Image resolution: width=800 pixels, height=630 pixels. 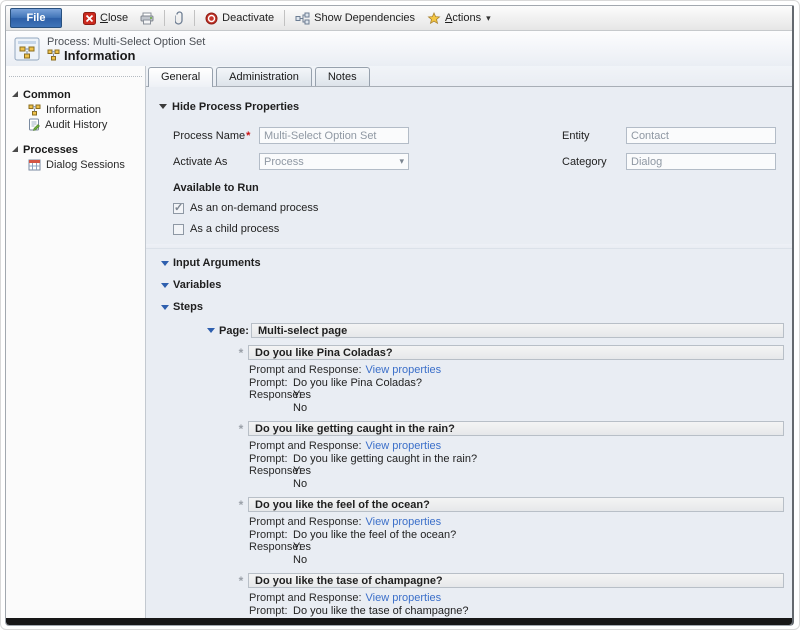 What do you see at coordinates (365, 18) in the screenshot?
I see `show-dependencies-label: Show Dependencies` at bounding box center [365, 18].